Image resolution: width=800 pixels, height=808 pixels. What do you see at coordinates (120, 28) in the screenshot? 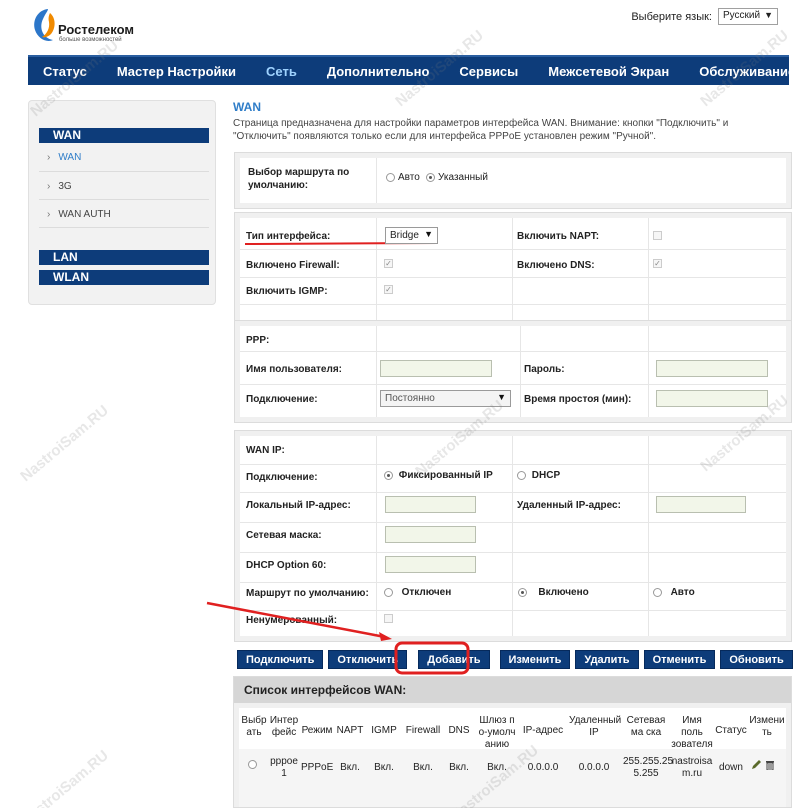
I see `rostelecom-logo: Ростелеком больше возможностей` at bounding box center [120, 28].